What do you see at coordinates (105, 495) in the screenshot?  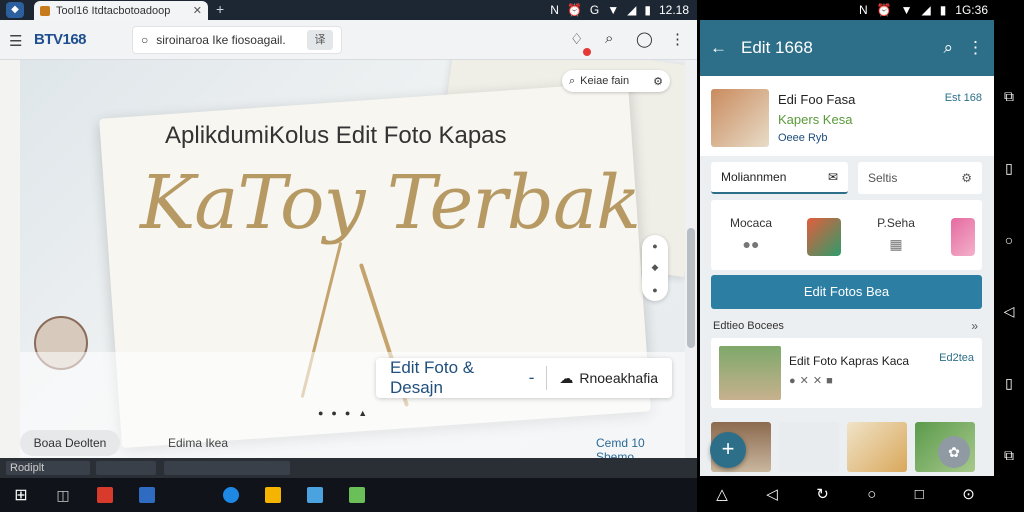 I see `office-app-icon` at bounding box center [105, 495].